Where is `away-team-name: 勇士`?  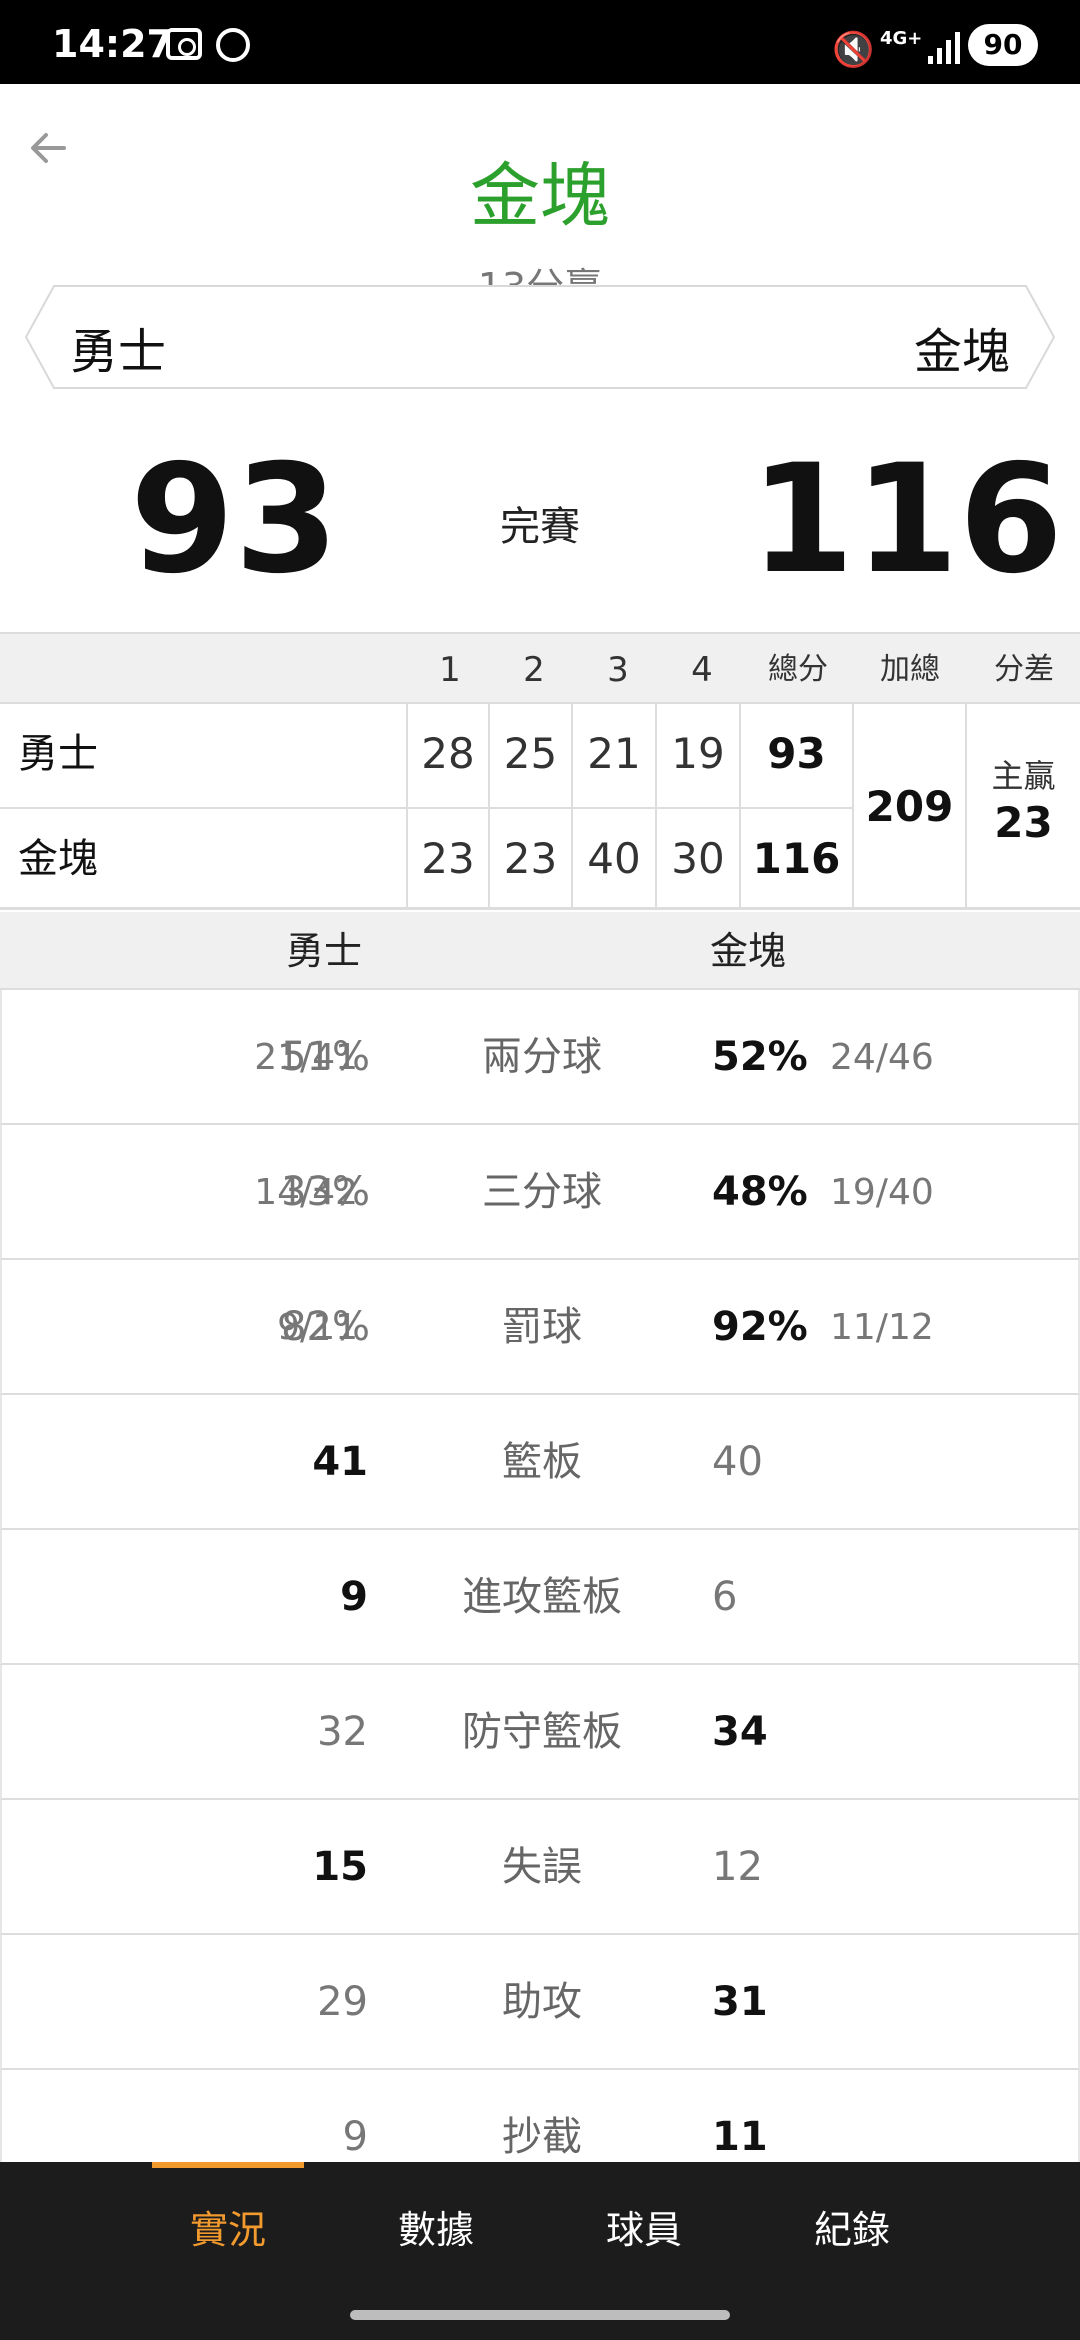
away-team-name: 勇士 is located at coordinates (118, 347).